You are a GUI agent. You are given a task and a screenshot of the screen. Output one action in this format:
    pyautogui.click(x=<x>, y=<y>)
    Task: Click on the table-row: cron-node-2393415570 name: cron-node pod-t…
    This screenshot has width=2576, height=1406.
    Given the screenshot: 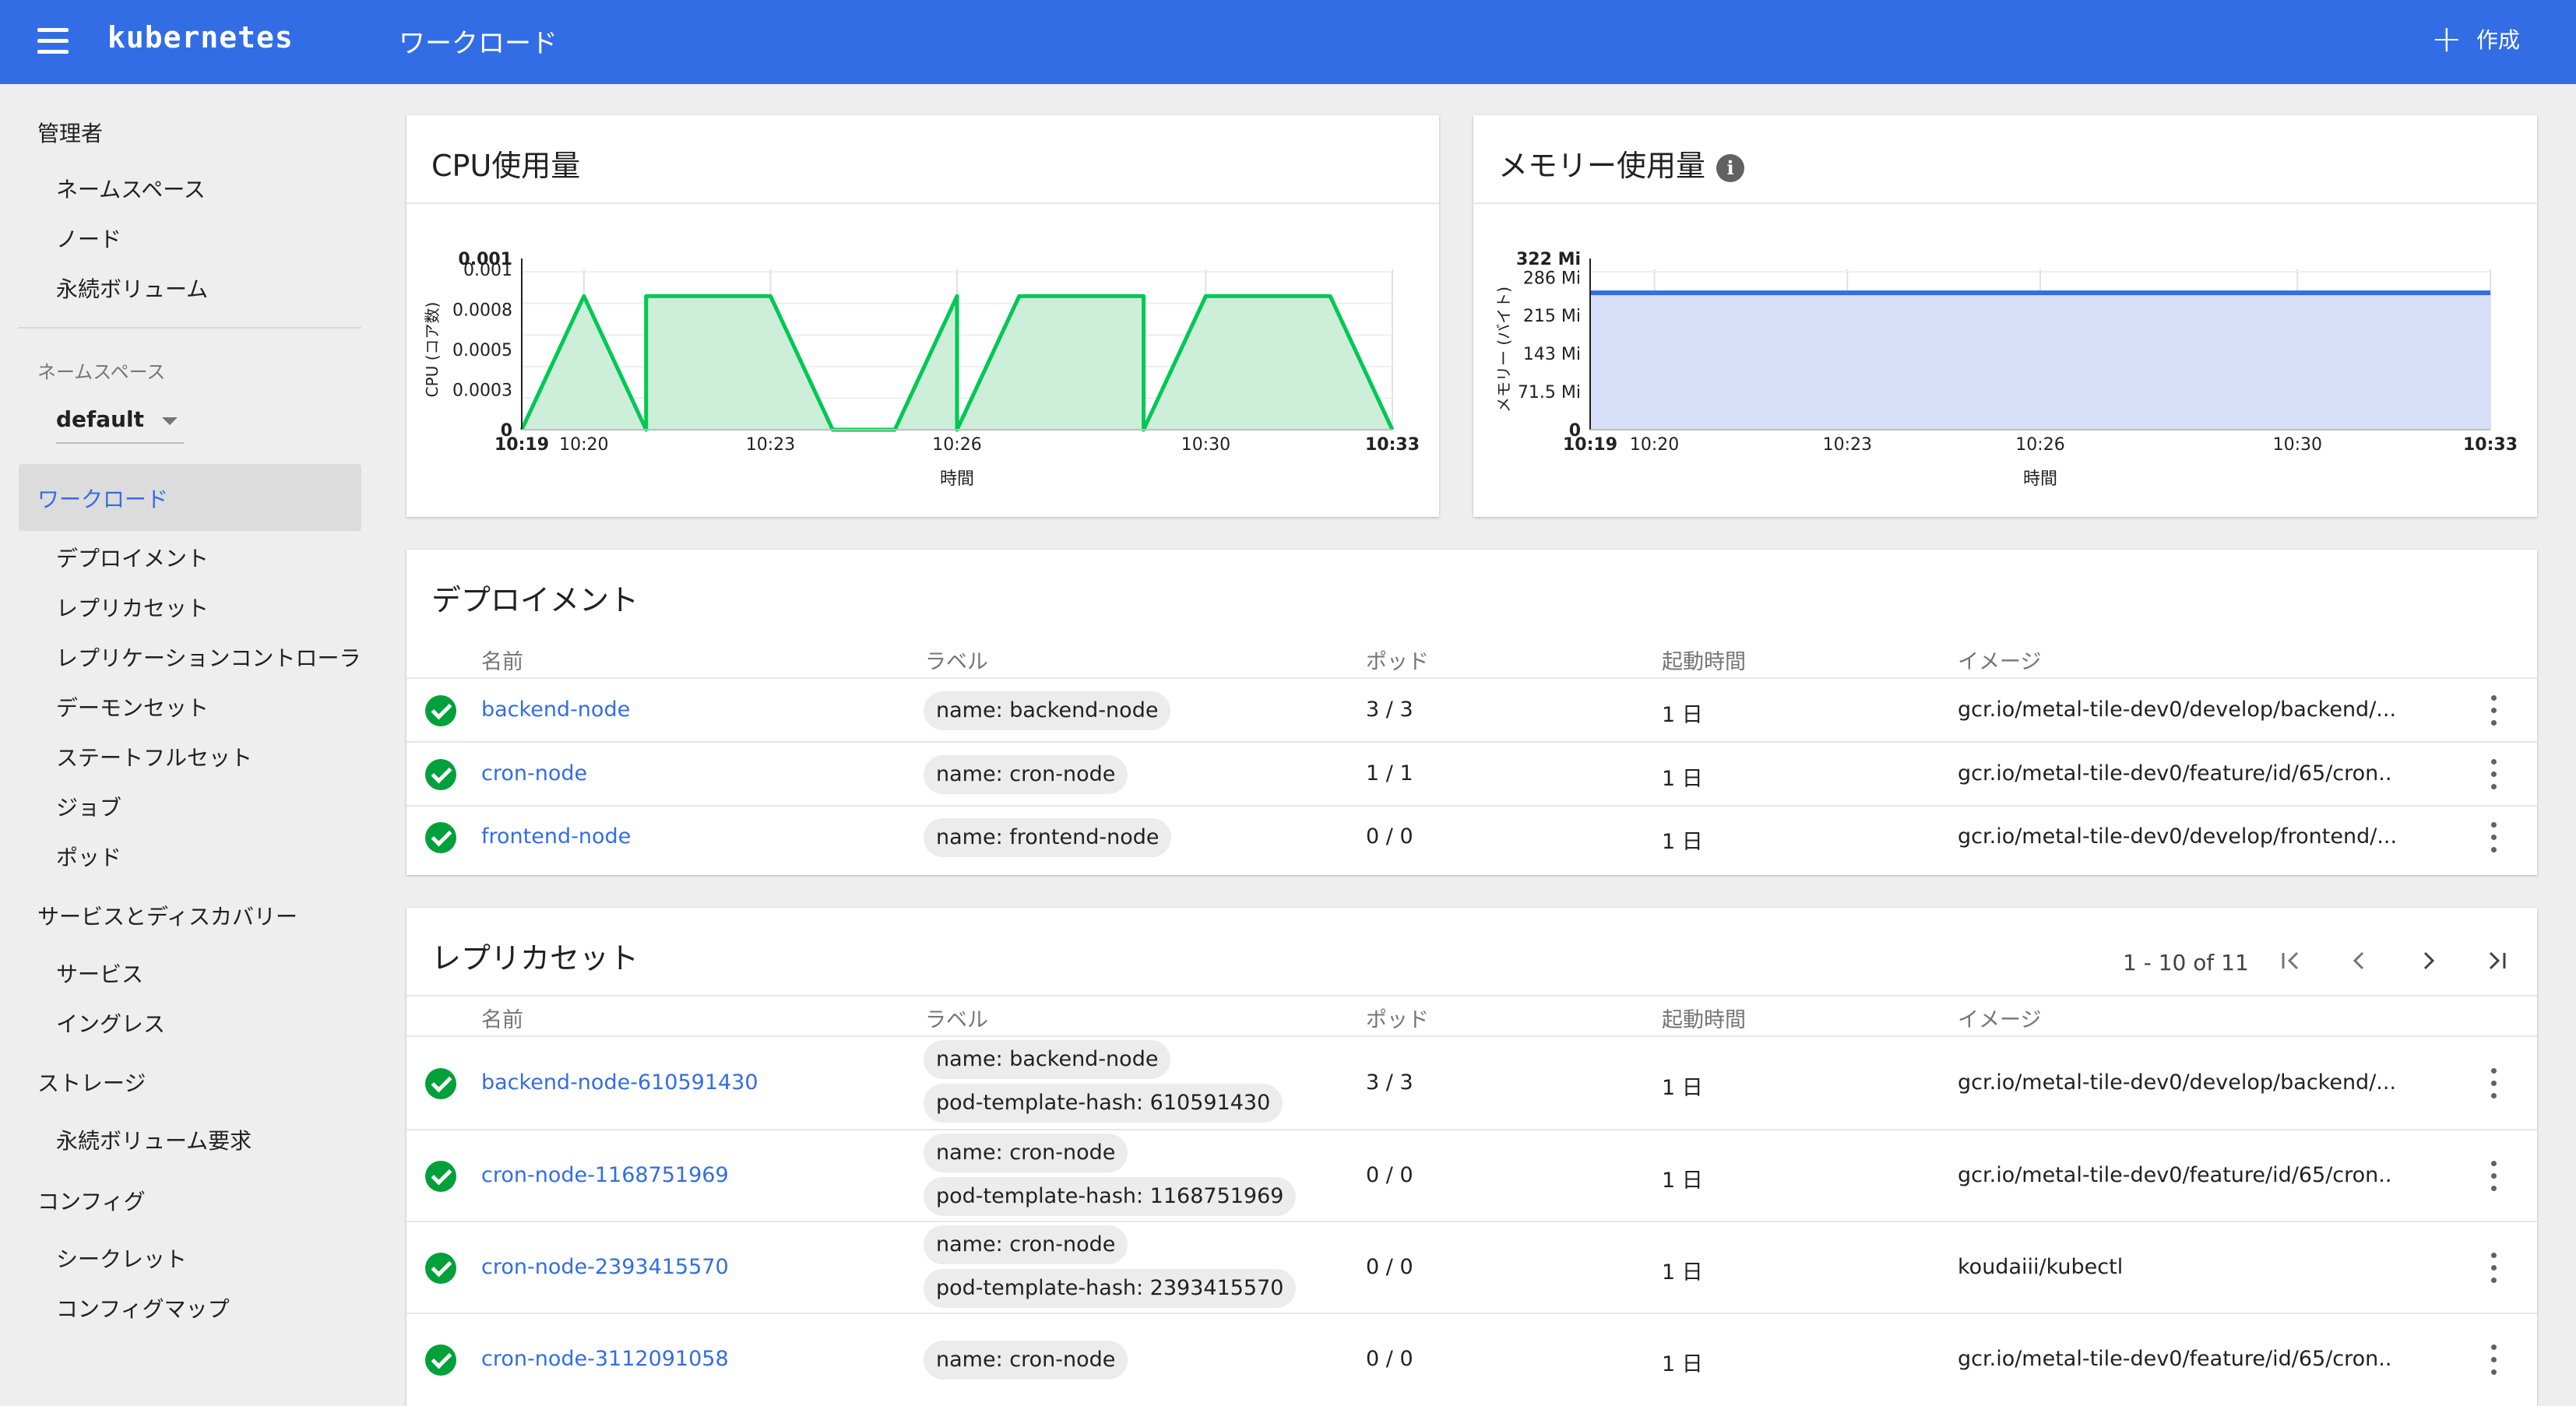 What is the action you would take?
    pyautogui.click(x=1471, y=1267)
    